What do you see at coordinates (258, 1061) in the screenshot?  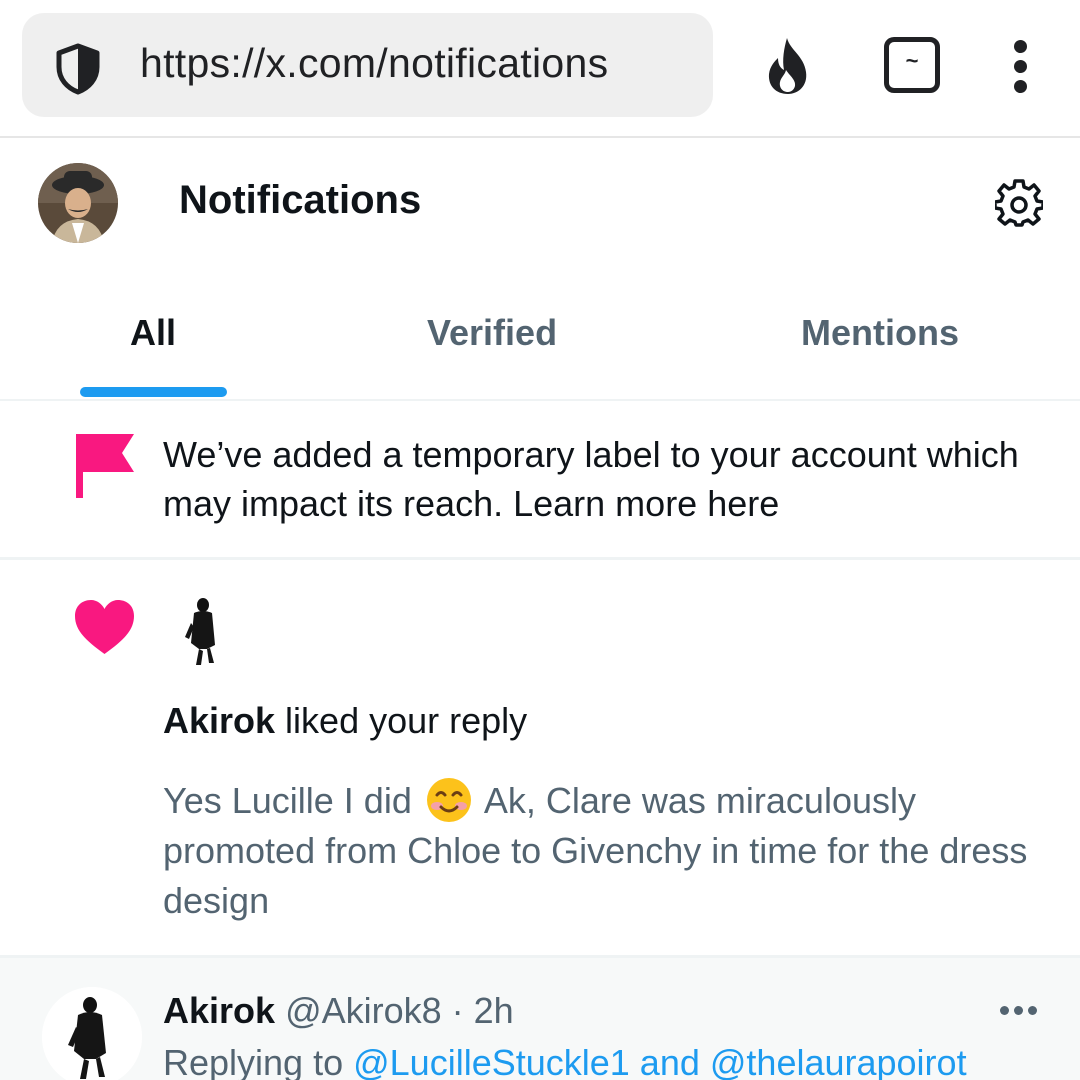 I see `replying-prefix: Replying to` at bounding box center [258, 1061].